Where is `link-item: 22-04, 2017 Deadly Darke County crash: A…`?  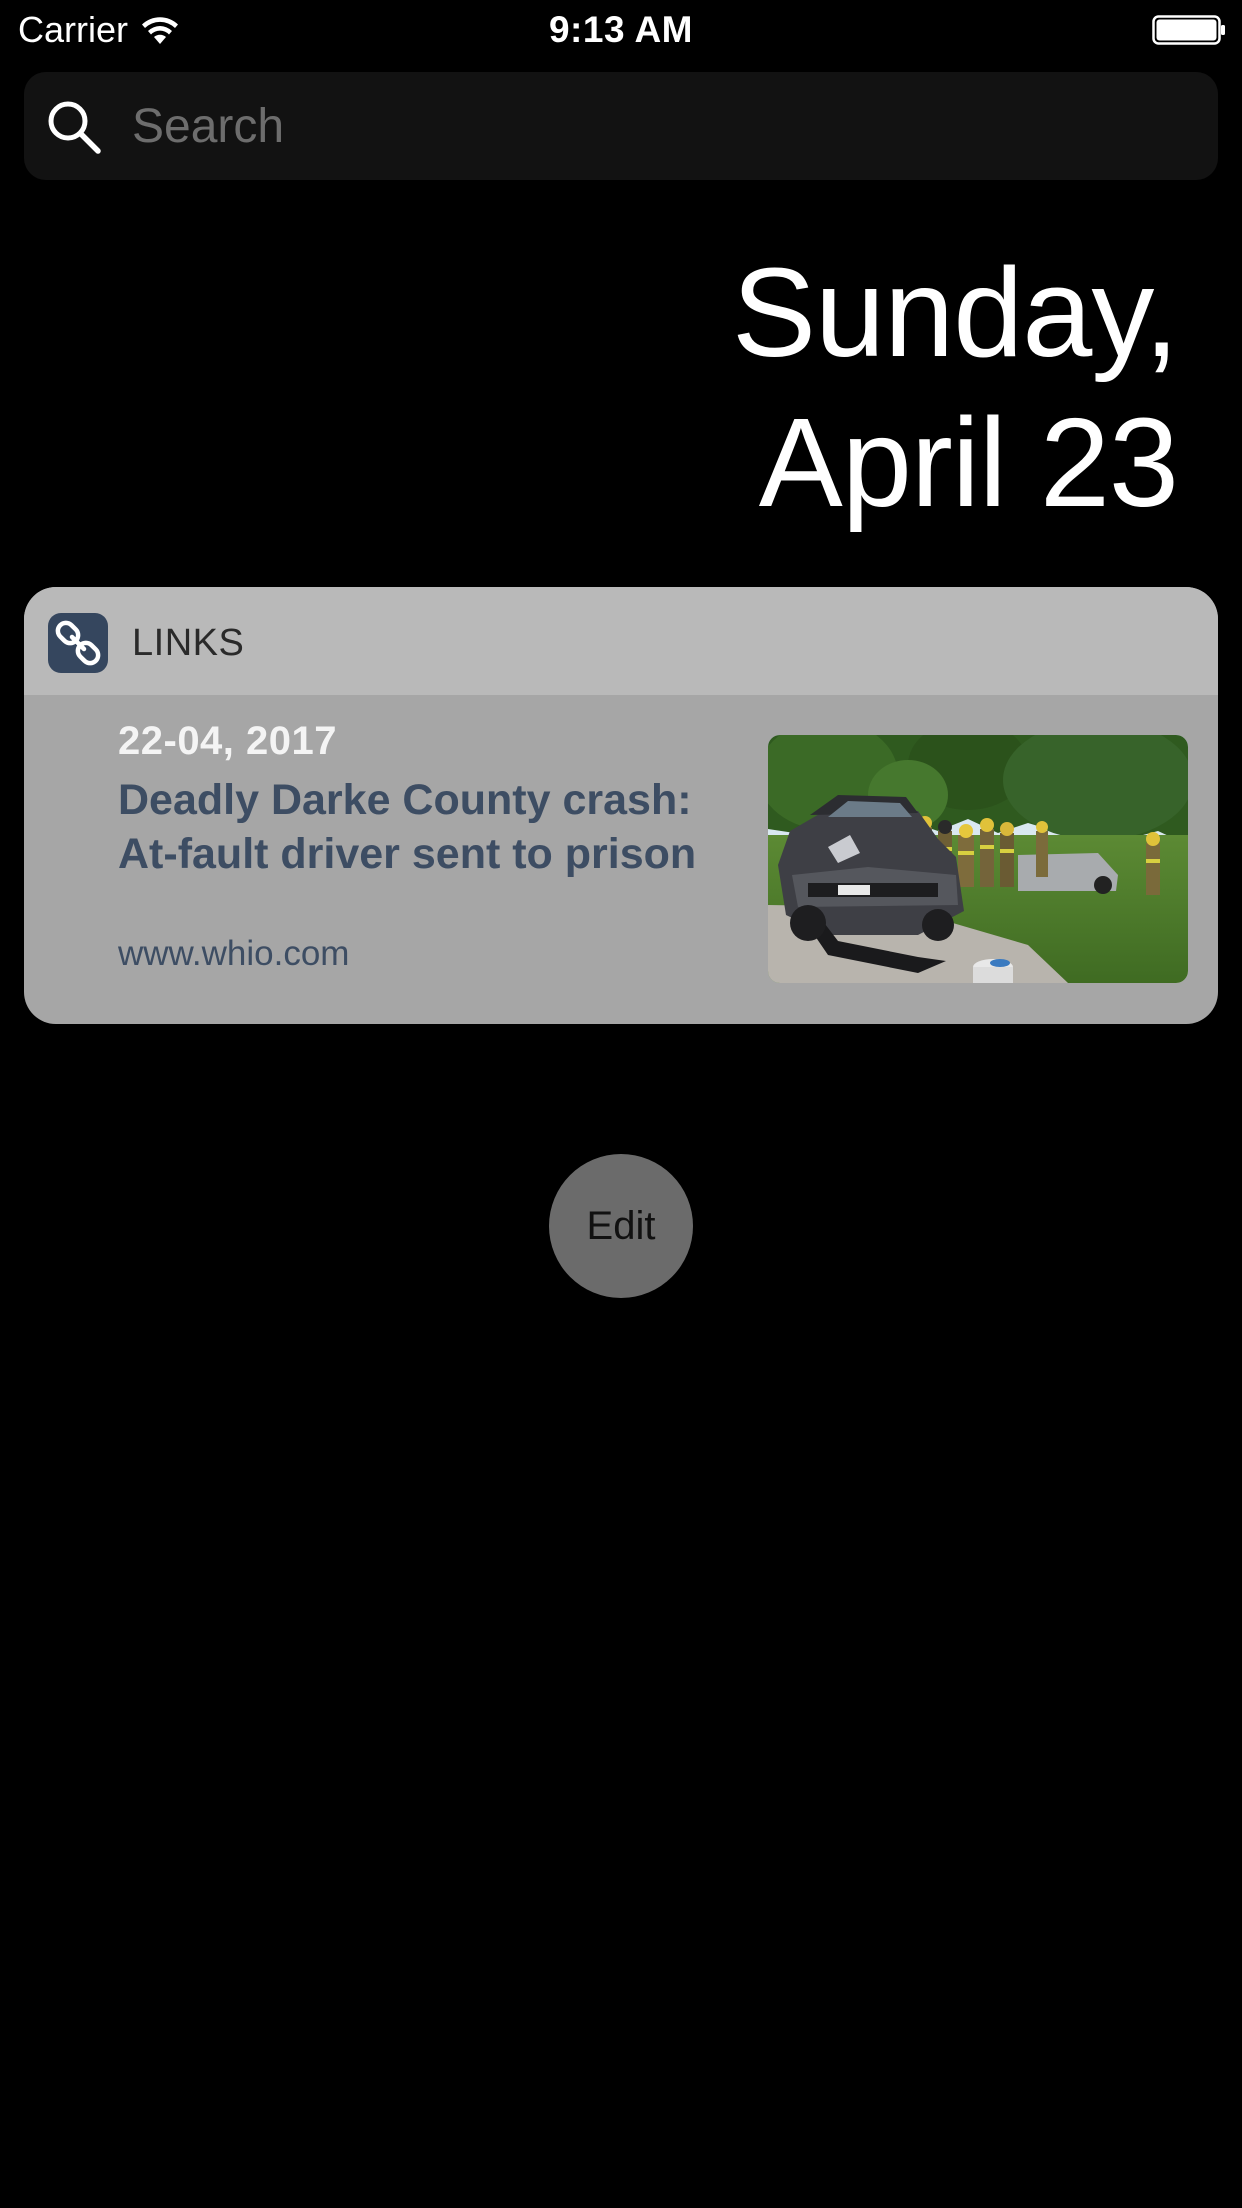
link-item: 22-04, 2017 Deadly Darke County crash: A… is located at coordinates (621, 859).